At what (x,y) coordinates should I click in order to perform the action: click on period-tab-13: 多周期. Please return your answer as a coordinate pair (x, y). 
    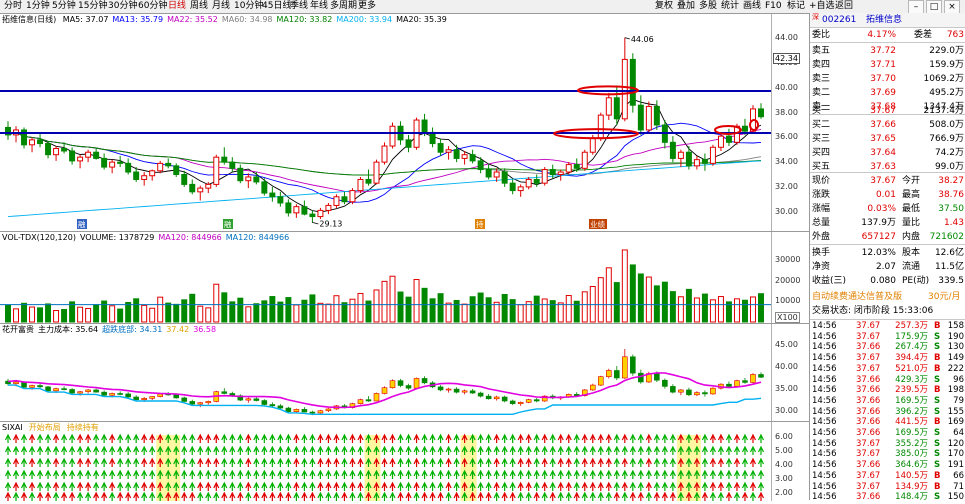
    Looking at the image, I should click on (343, 6).